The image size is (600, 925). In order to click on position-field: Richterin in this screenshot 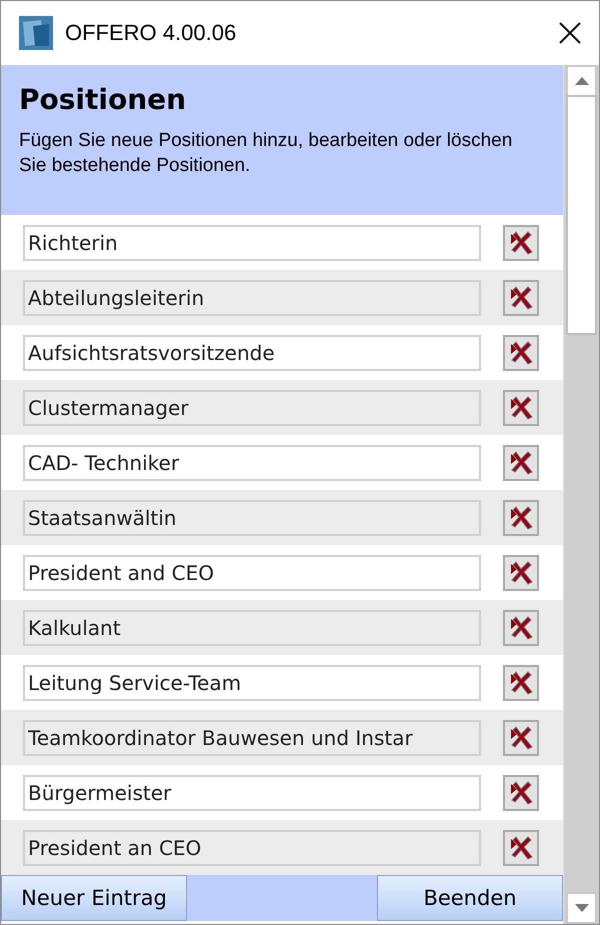, I will do `click(252, 242)`.